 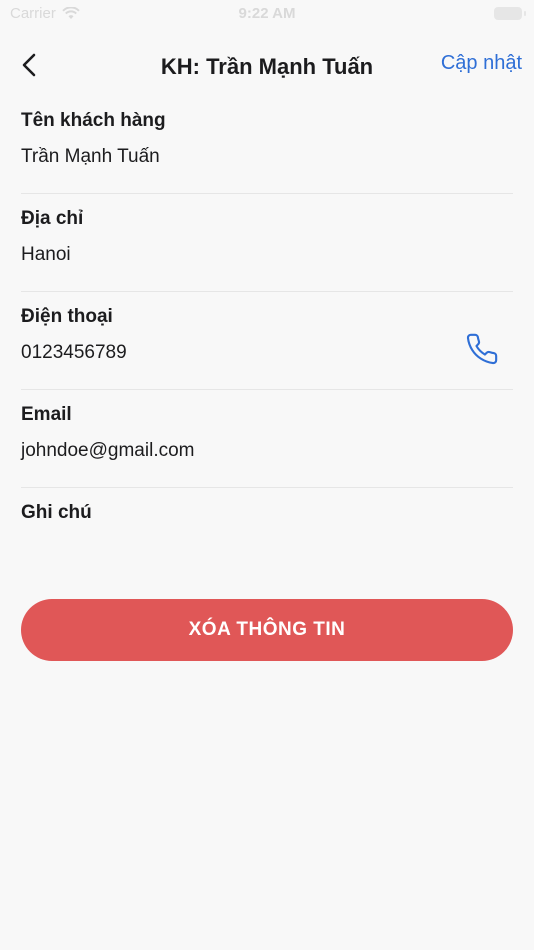 I want to click on status-time: 9:22 AM, so click(x=267, y=13).